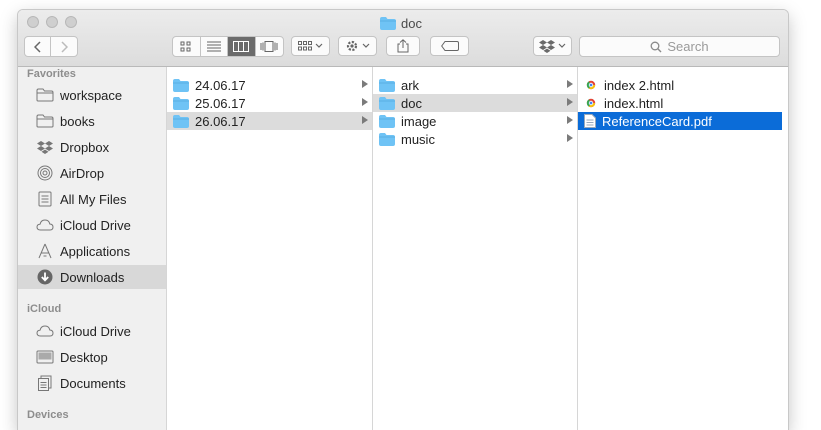  I want to click on sidebar-item-label: Desktop, so click(84, 357).